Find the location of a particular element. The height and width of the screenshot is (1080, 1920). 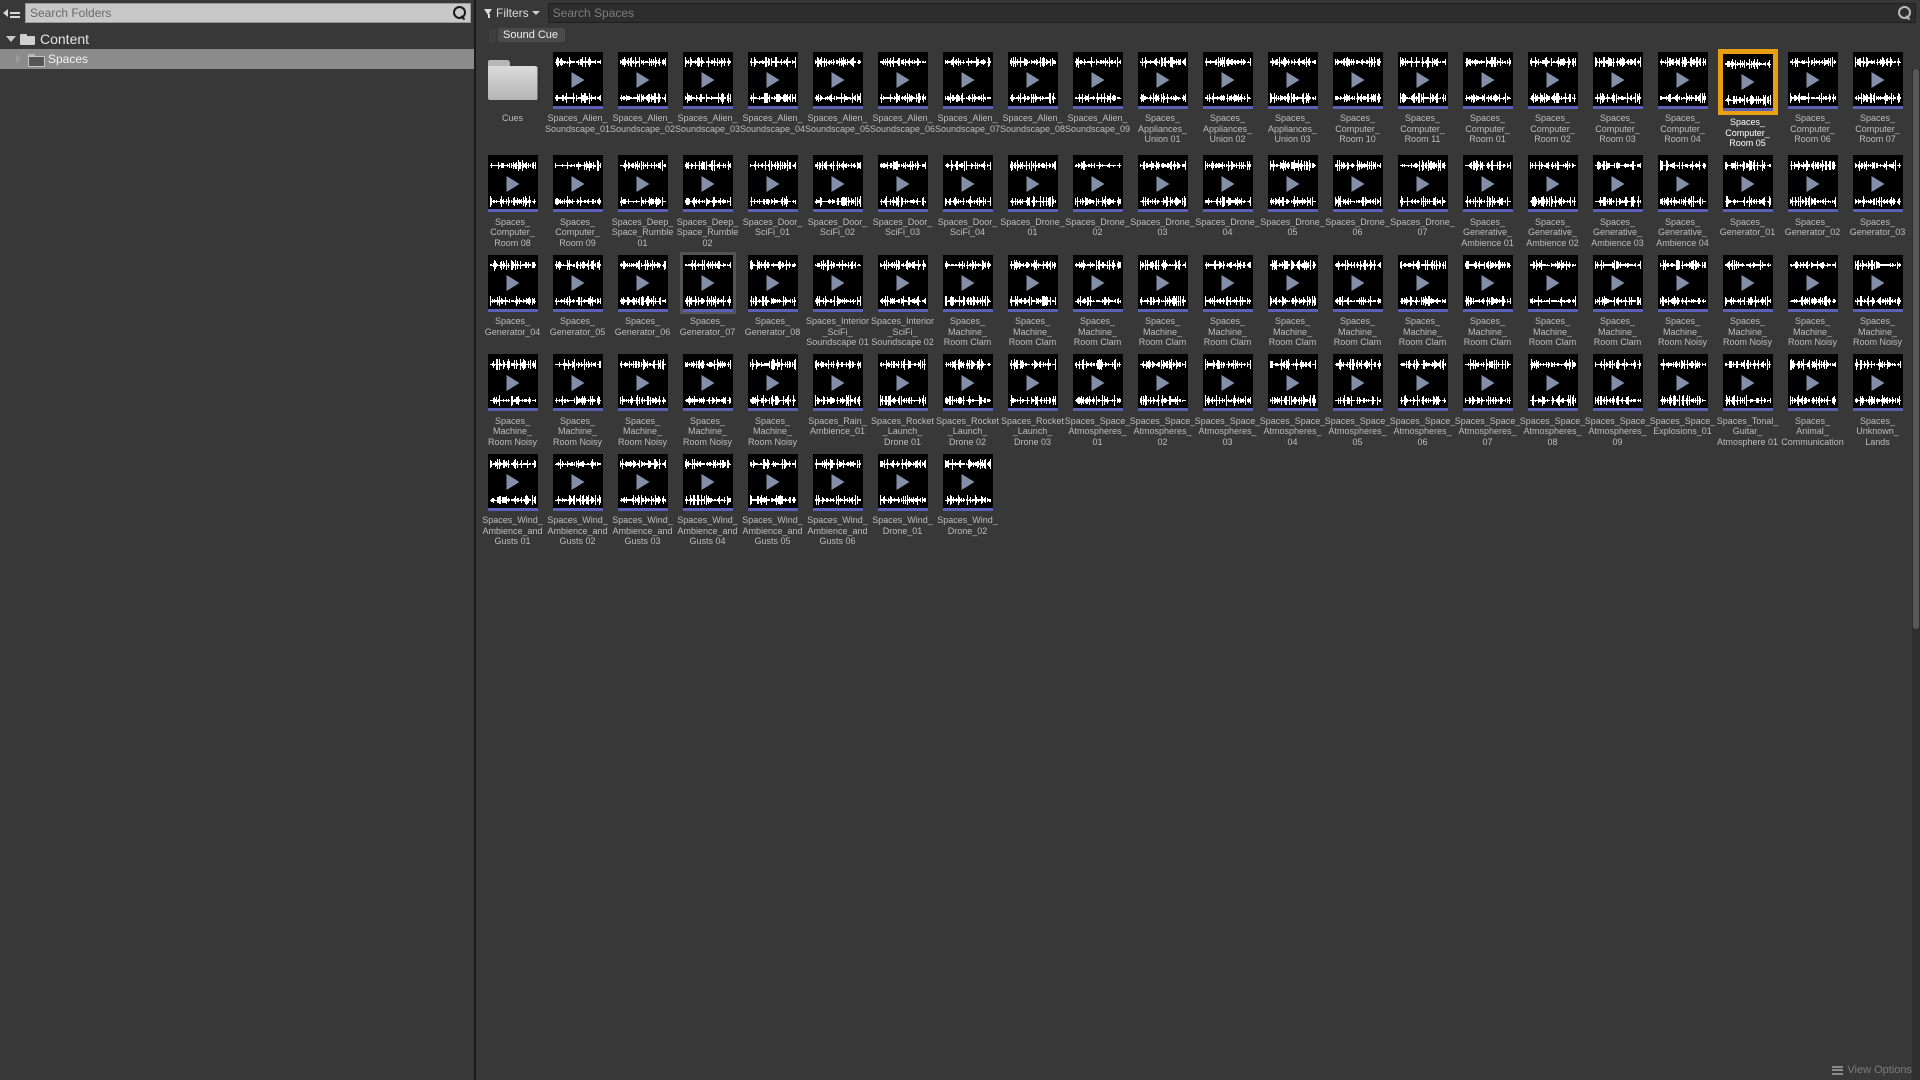

asset-tile: Spaces_ Computer_ Room 06 is located at coordinates (1812, 99).